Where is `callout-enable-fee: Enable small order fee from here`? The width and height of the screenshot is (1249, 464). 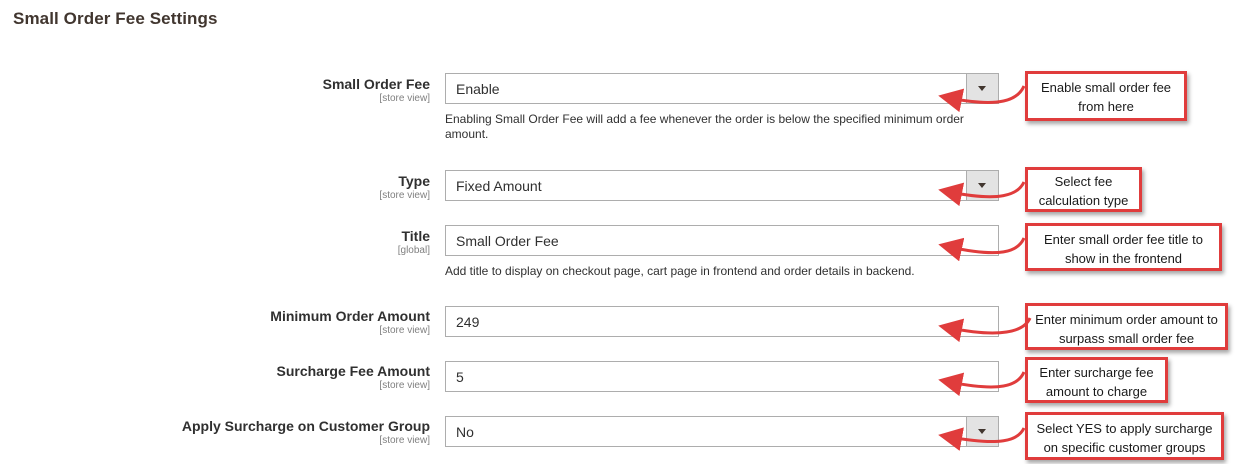 callout-enable-fee: Enable small order fee from here is located at coordinates (1106, 96).